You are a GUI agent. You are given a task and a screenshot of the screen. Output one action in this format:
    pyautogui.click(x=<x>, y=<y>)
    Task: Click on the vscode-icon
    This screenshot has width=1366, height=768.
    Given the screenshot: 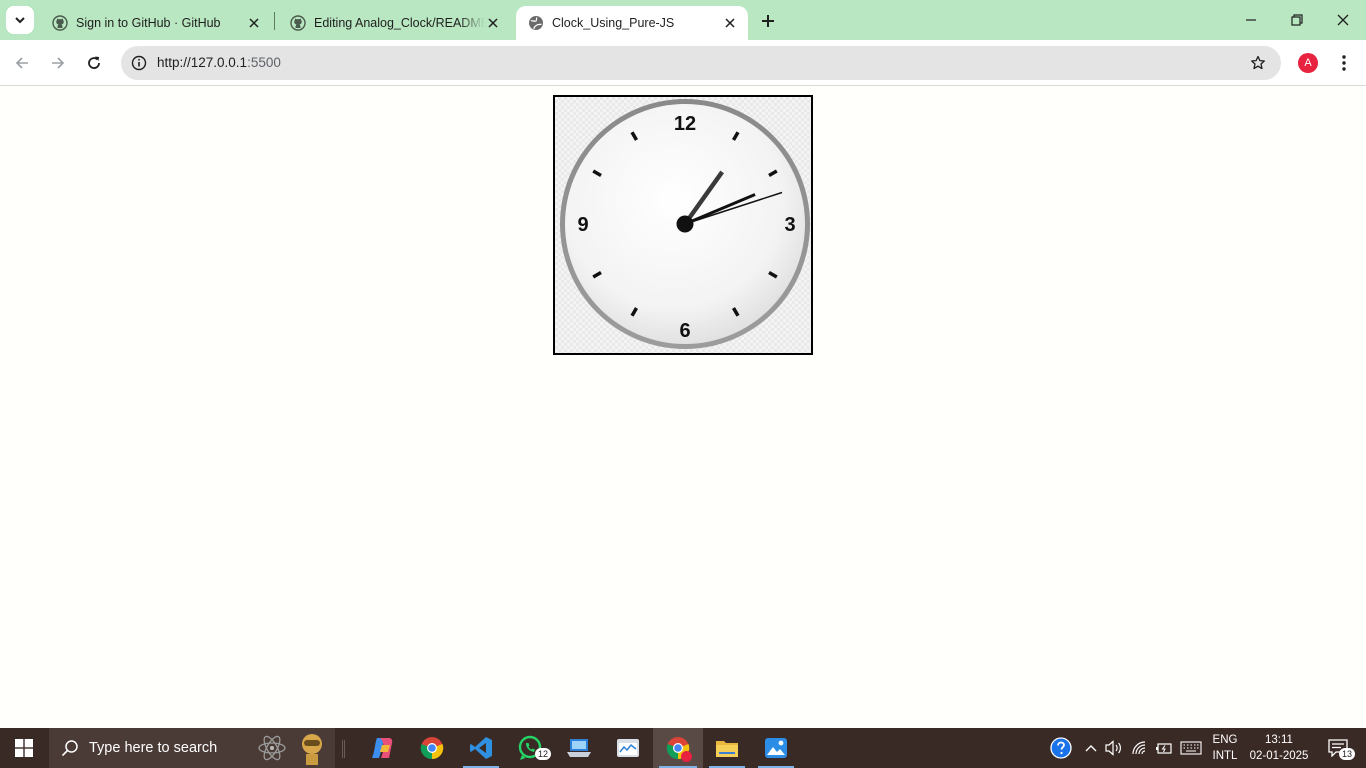 What is the action you would take?
    pyautogui.click(x=481, y=748)
    